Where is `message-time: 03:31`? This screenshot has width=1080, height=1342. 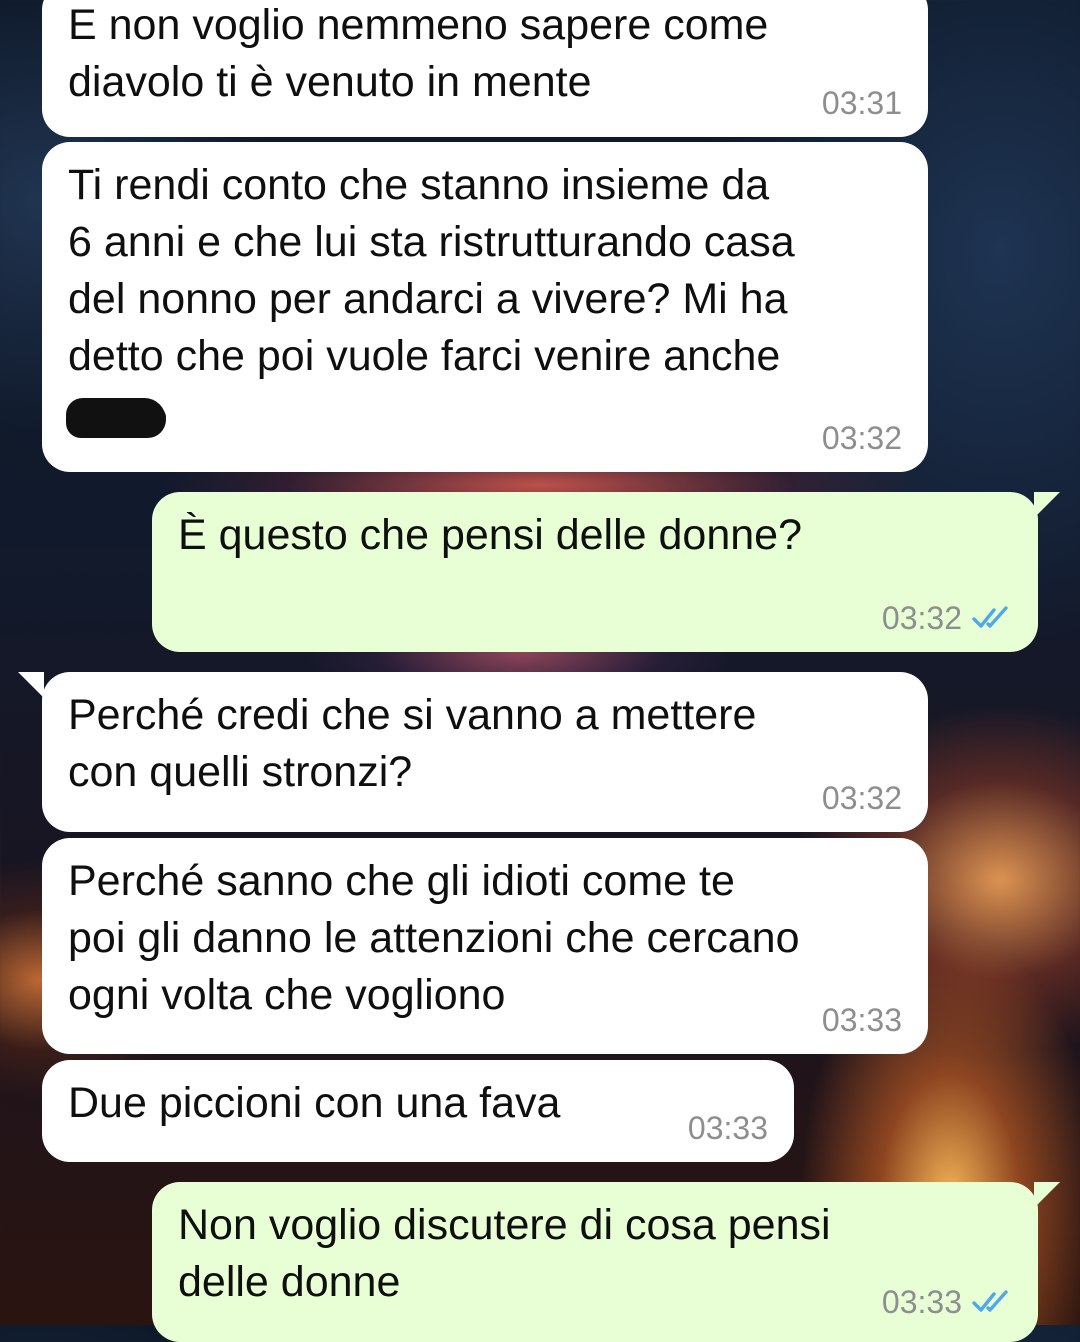
message-time: 03:31 is located at coordinates (861, 103).